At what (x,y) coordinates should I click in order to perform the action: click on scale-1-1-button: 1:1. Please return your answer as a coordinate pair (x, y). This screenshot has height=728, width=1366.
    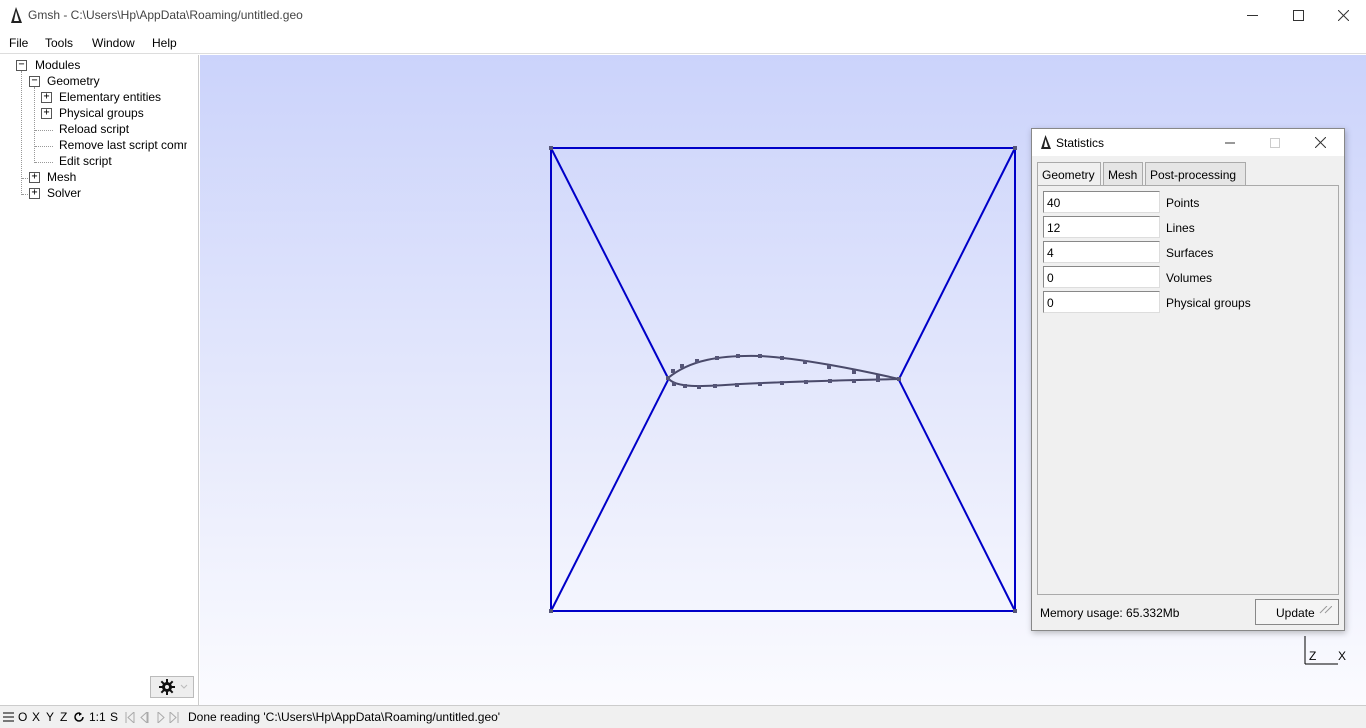
    Looking at the image, I should click on (97, 717).